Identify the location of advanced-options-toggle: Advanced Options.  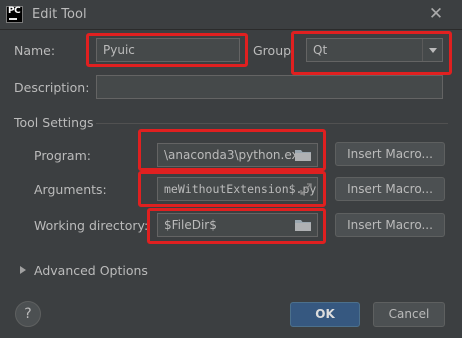
(91, 270).